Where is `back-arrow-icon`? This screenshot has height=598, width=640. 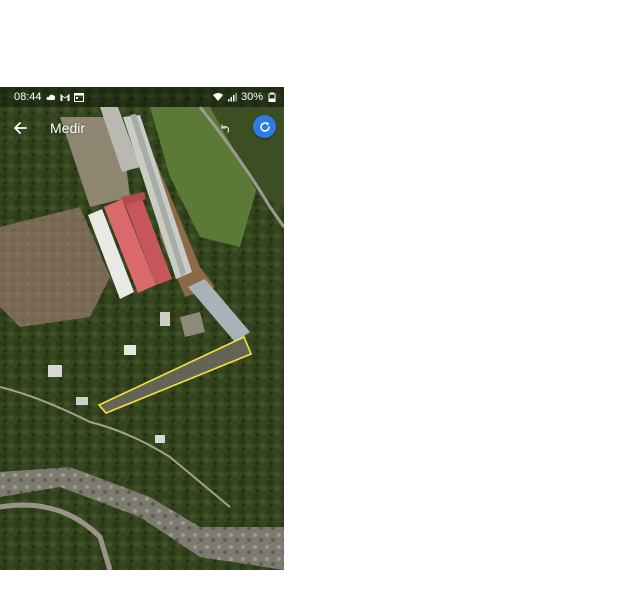
back-arrow-icon is located at coordinates (20, 128).